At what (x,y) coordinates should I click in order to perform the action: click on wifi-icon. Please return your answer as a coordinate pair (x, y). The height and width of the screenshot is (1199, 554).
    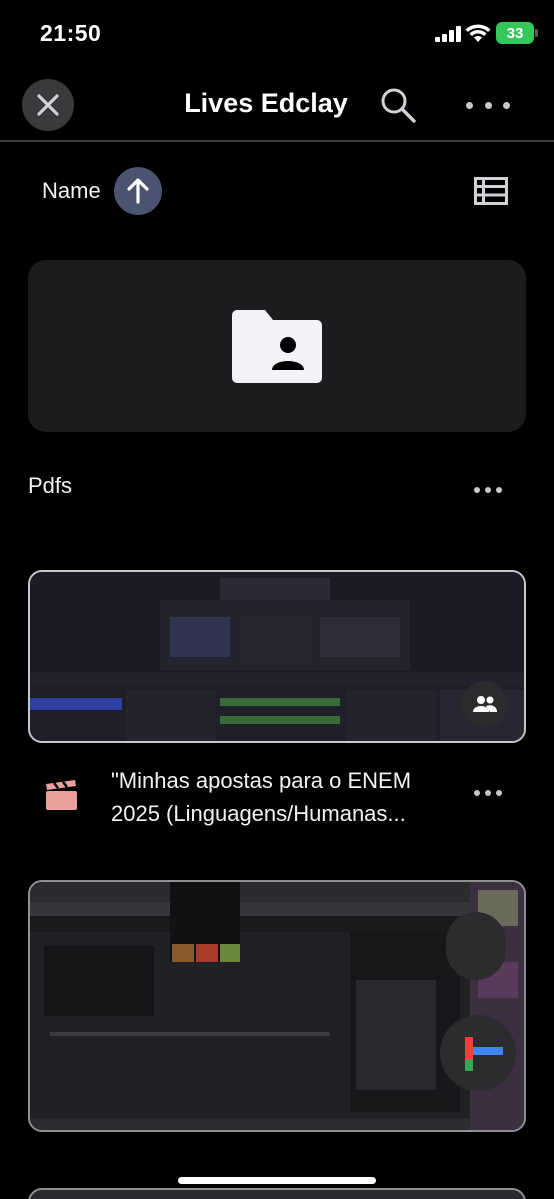
    Looking at the image, I should click on (478, 33).